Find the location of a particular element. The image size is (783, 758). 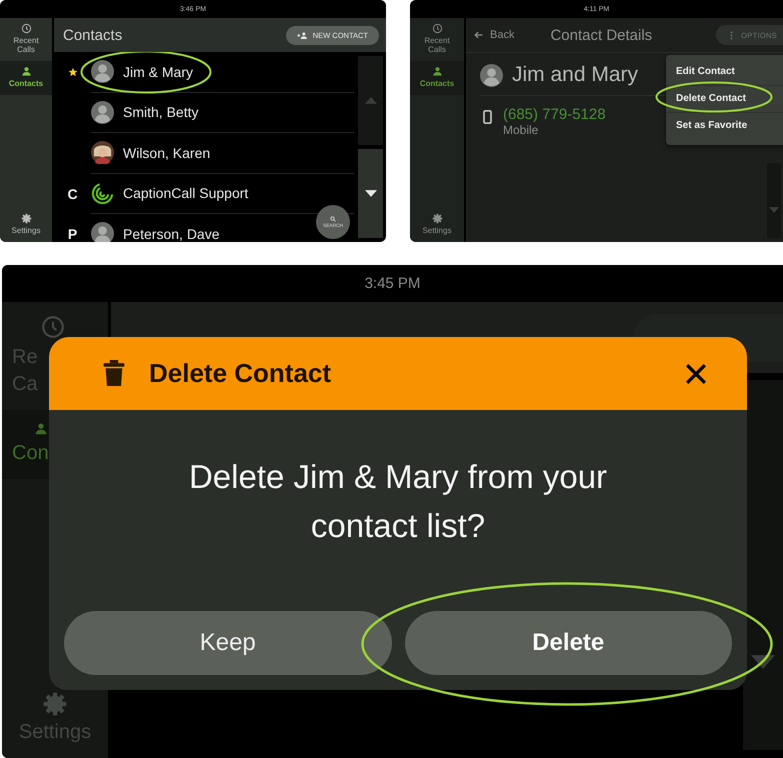

index-letter: C is located at coordinates (72, 194).